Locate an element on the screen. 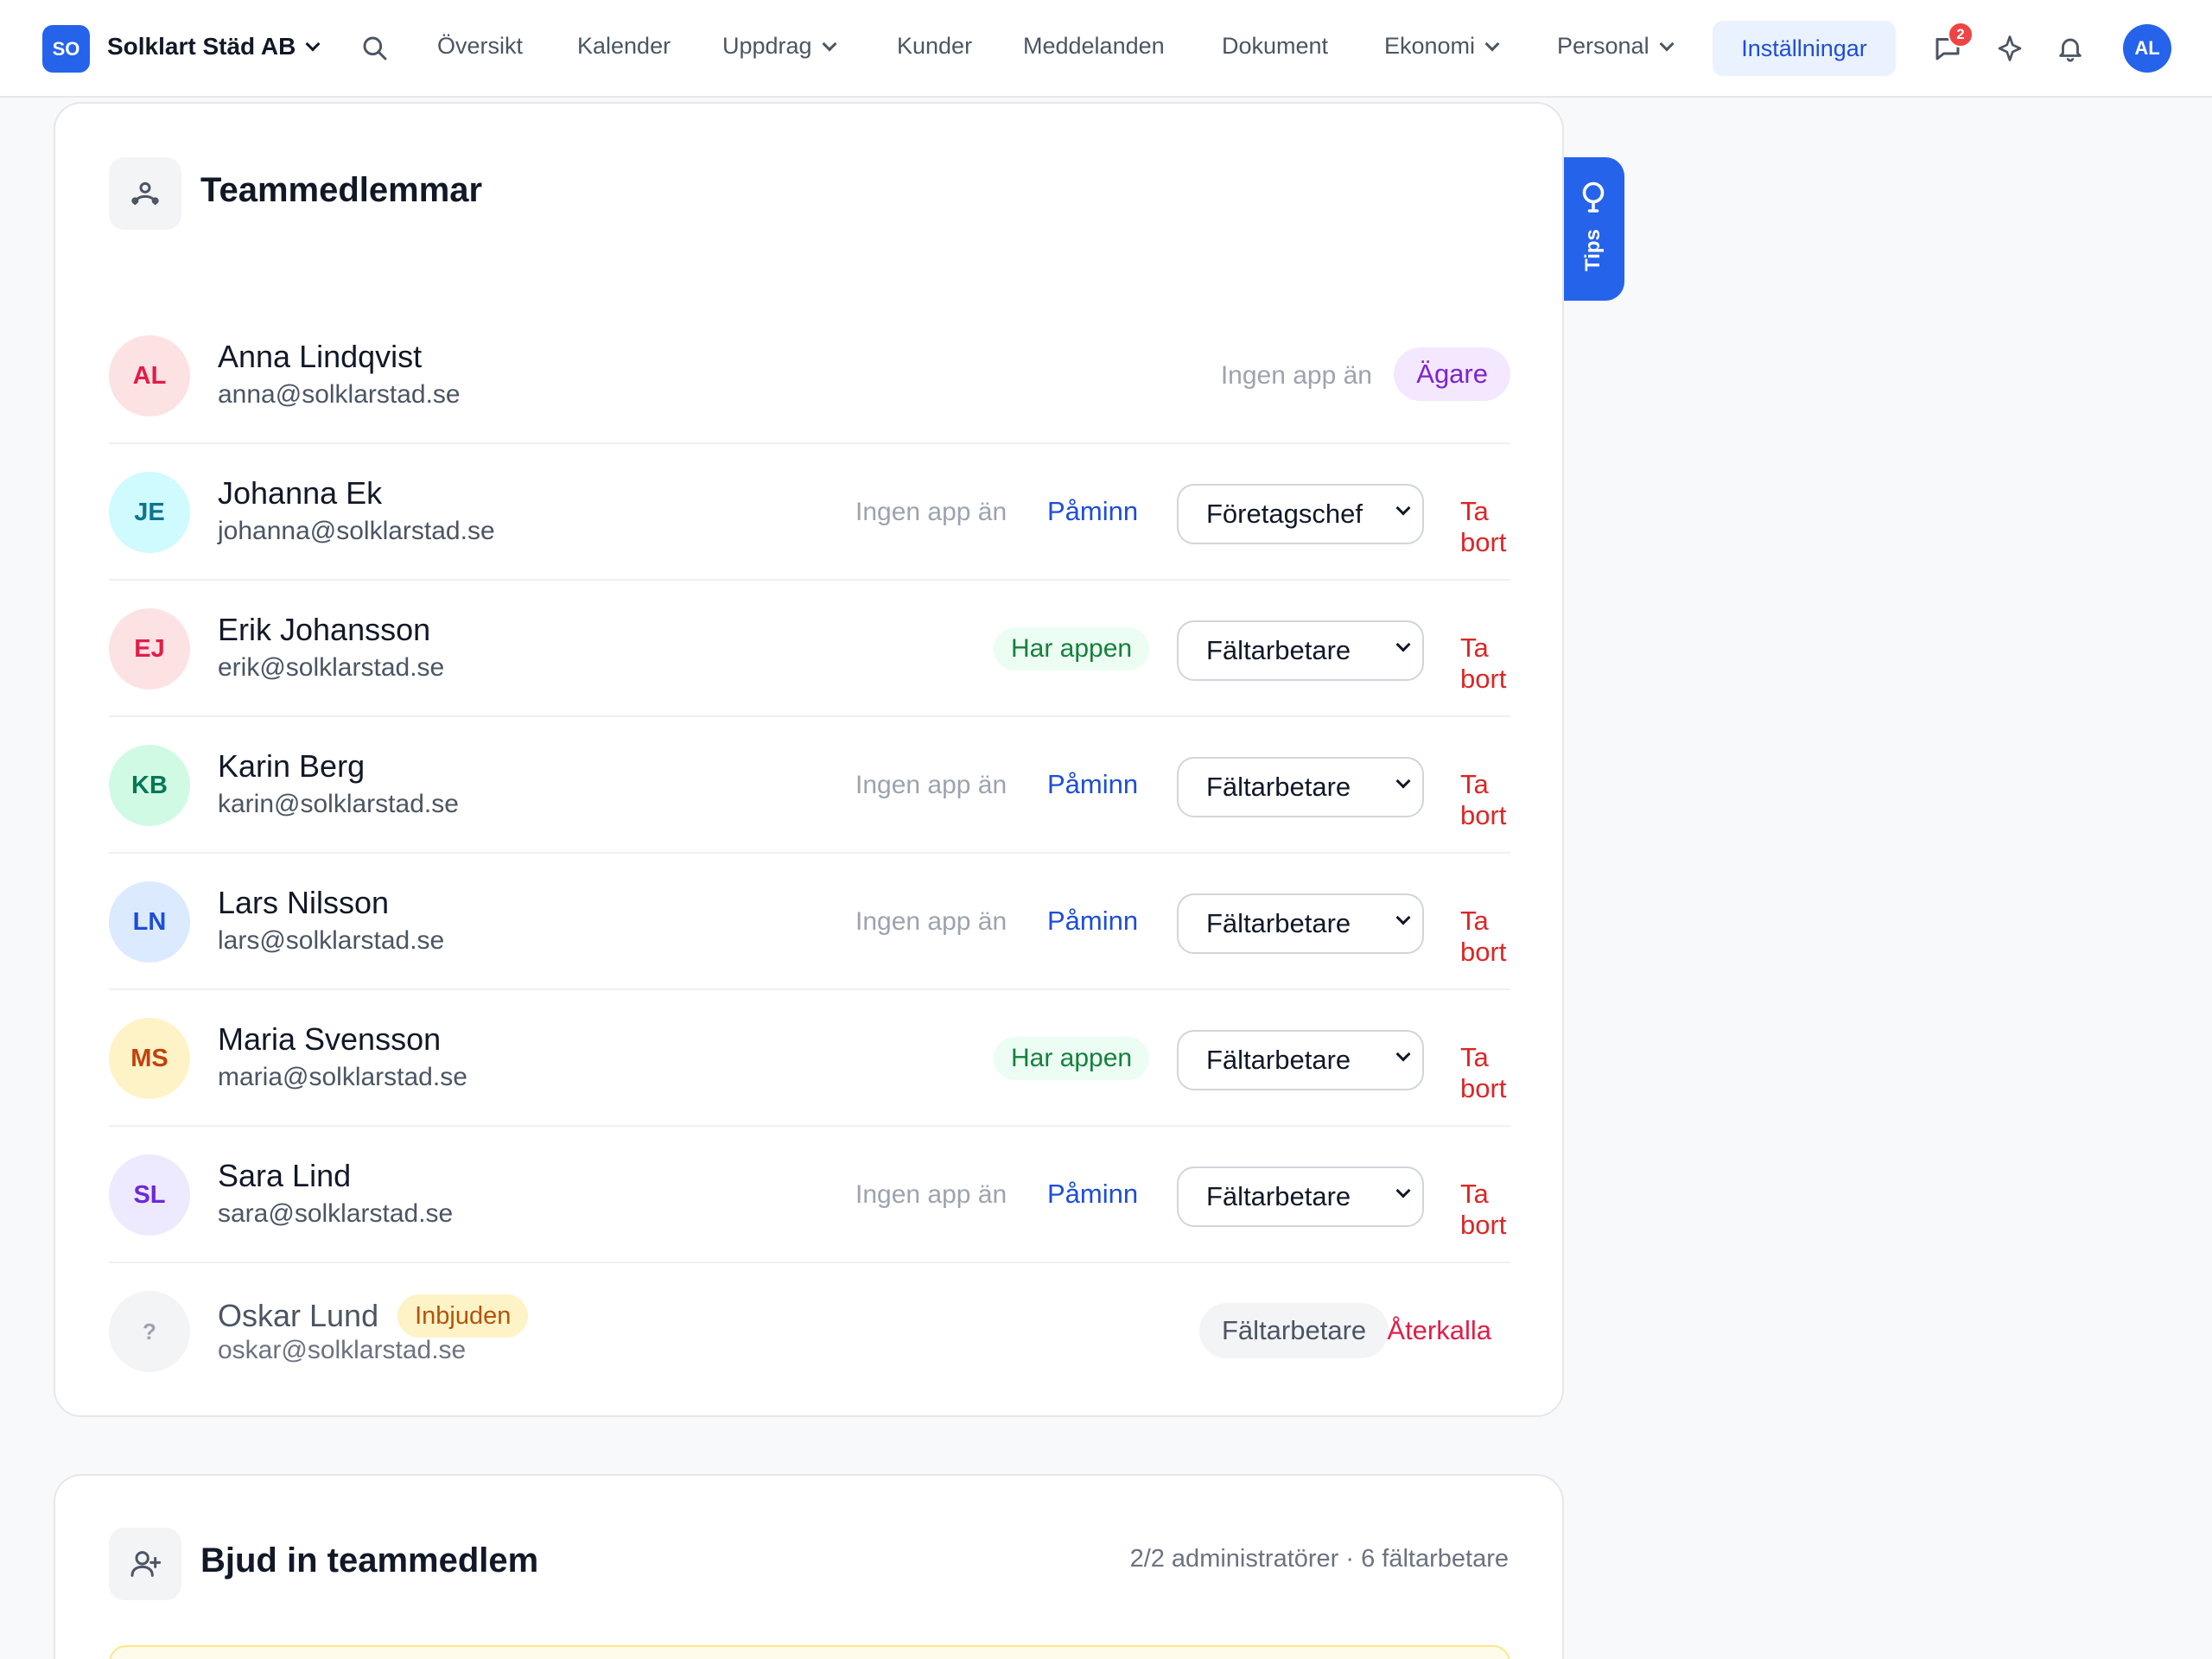 The image size is (2212, 1659). nav-meddelanden: Meddelanden is located at coordinates (1094, 46).